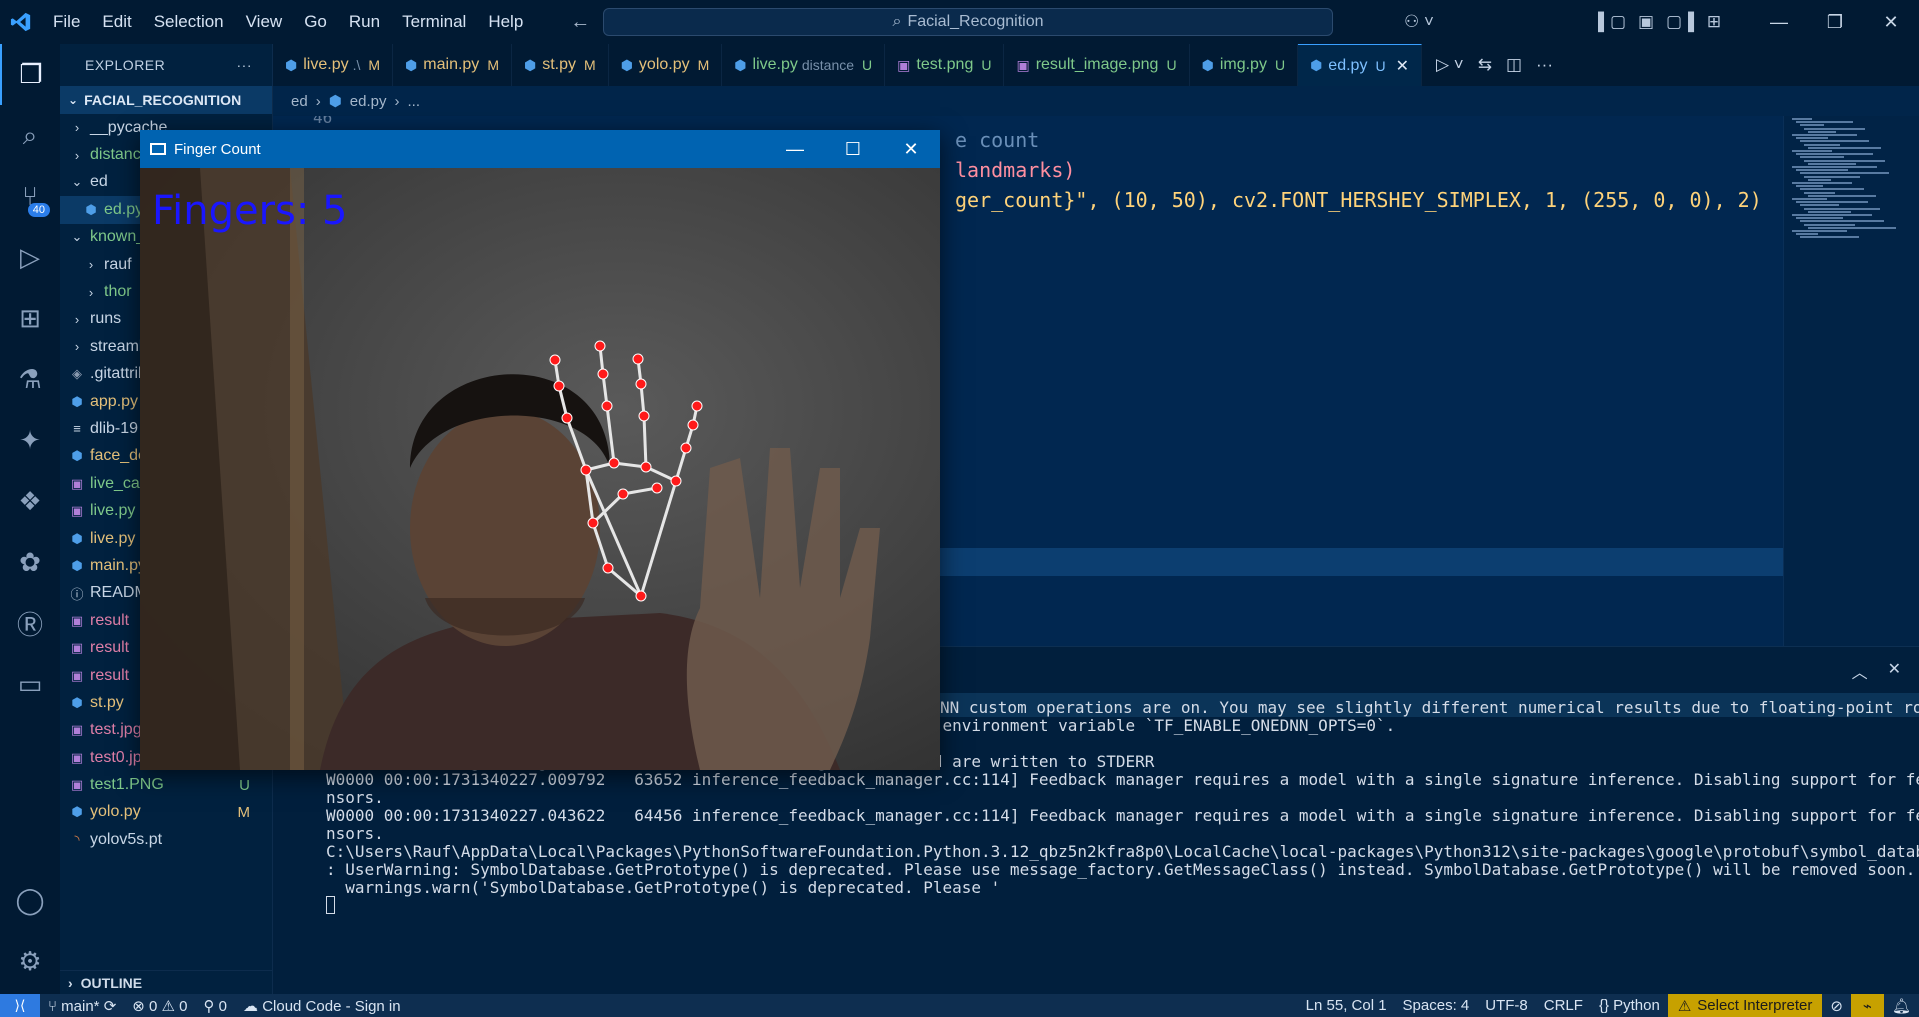  Describe the element at coordinates (1714, 22) in the screenshot. I see `customize-layout-icon: ⊞` at that location.